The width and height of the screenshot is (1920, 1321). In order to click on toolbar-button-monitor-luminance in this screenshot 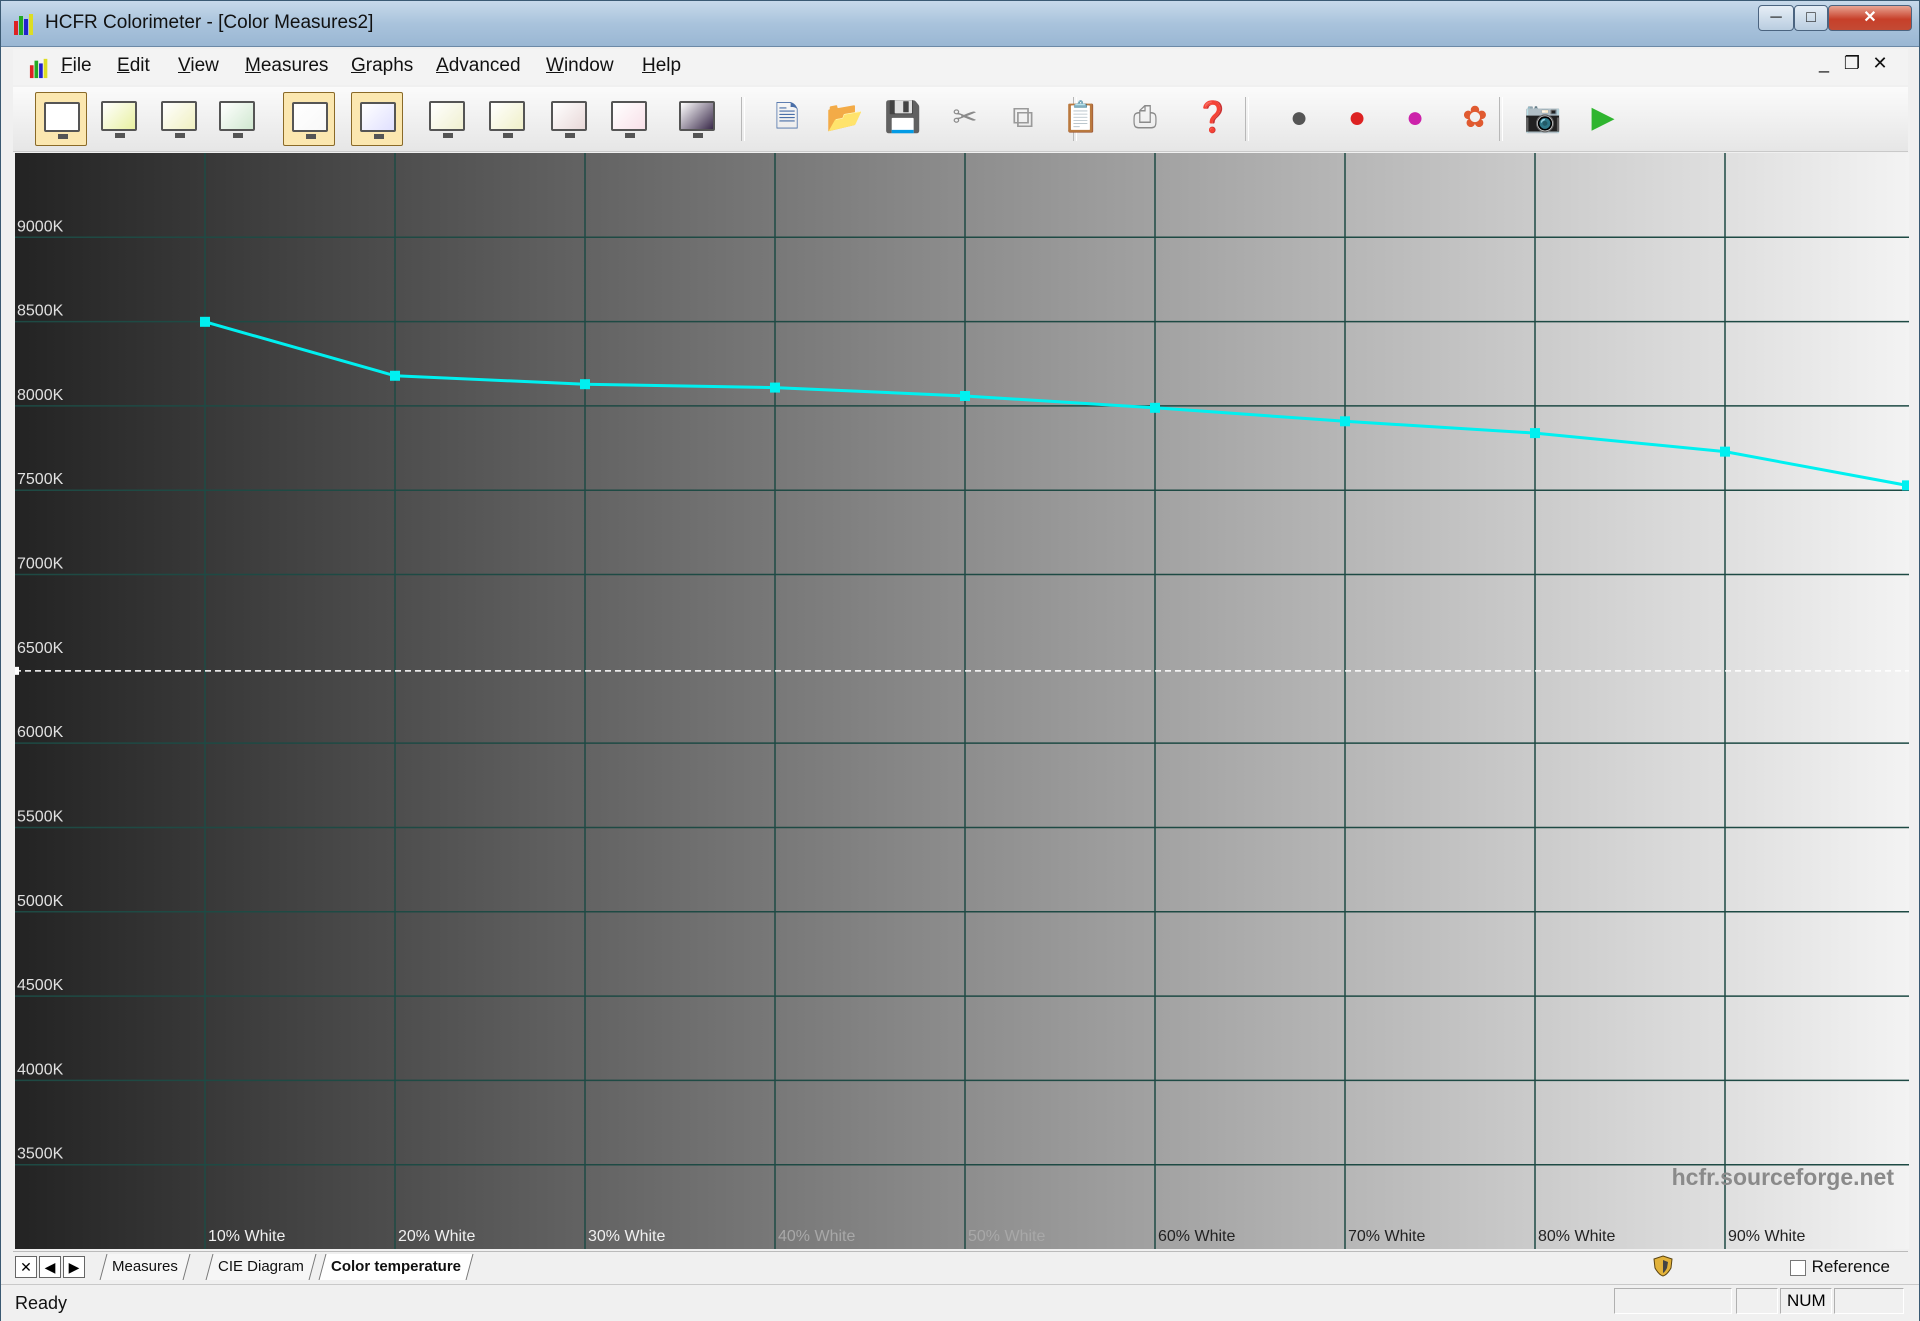, I will do `click(179, 119)`.